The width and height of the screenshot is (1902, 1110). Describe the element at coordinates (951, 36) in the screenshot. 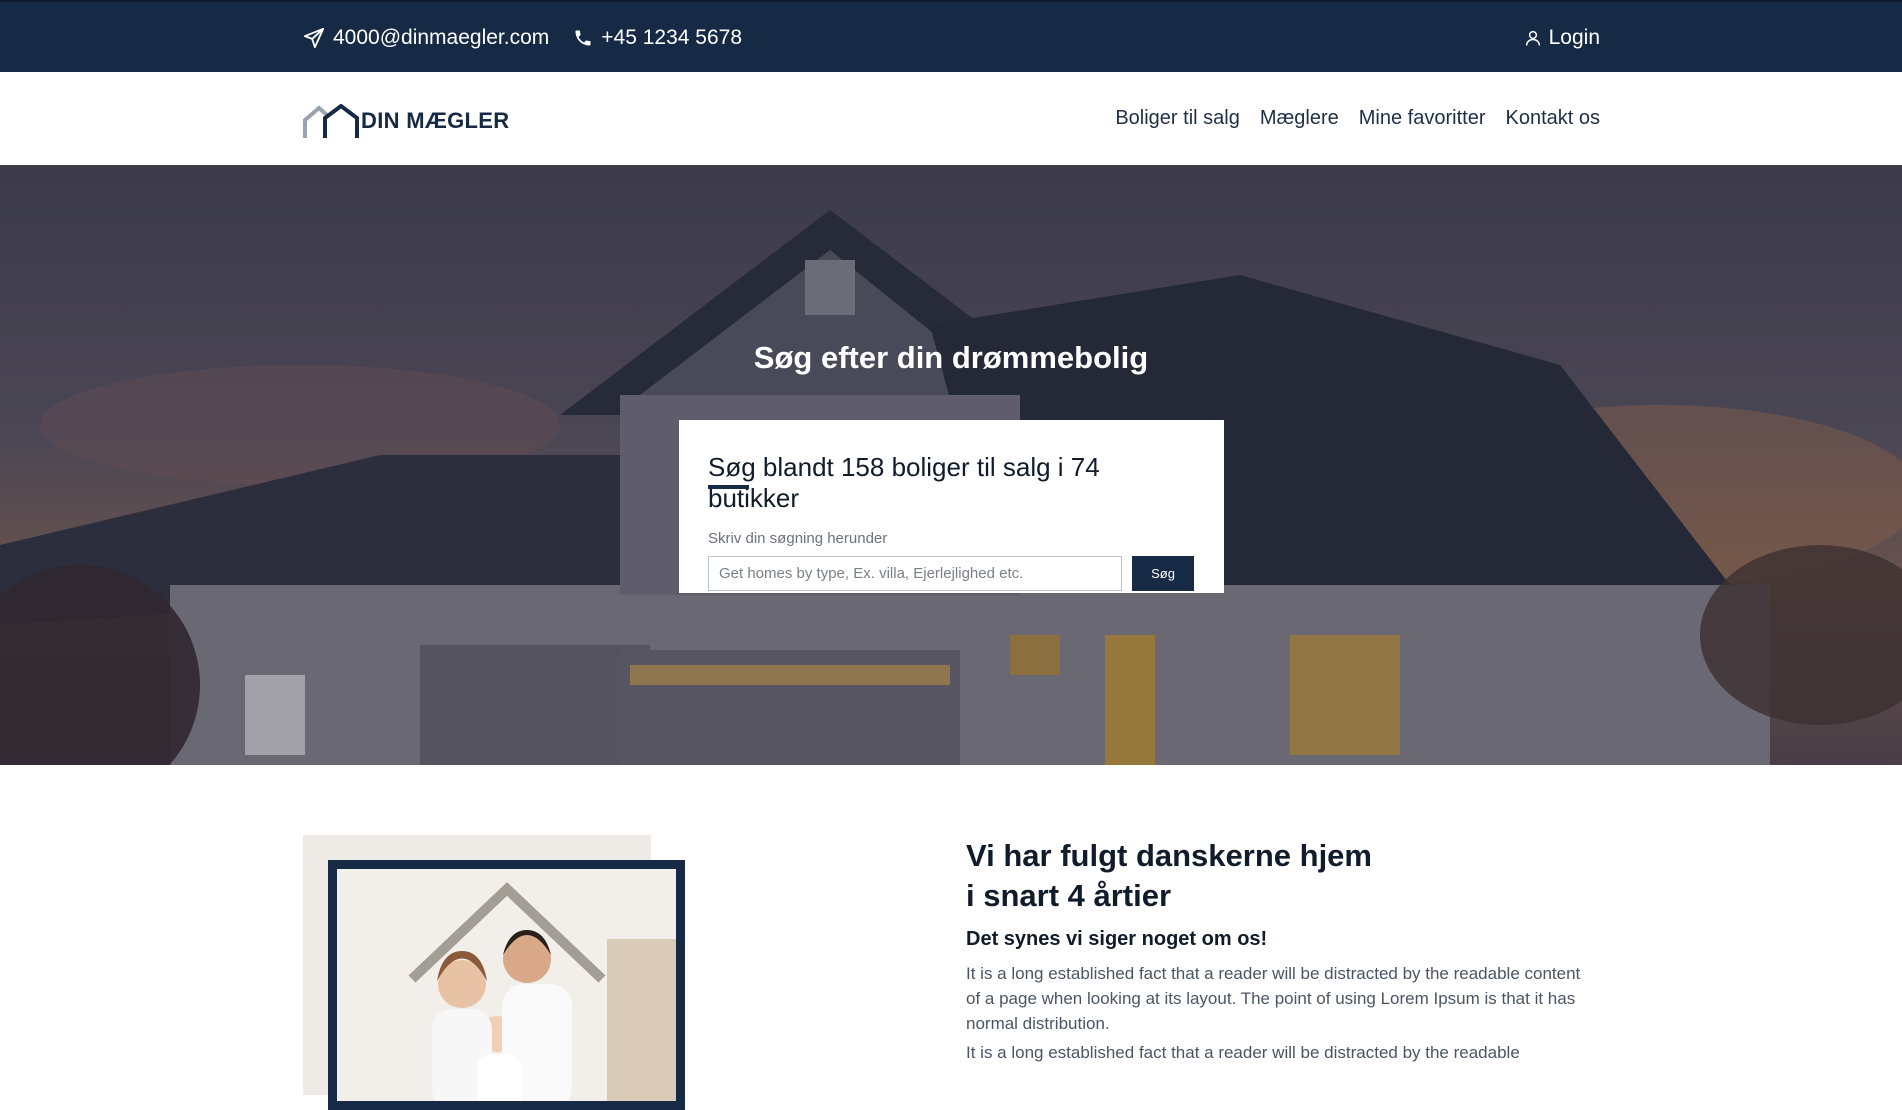

I see `top-contact-bar: 4000@dinmaegler.com +45 1234 5678 Login` at that location.